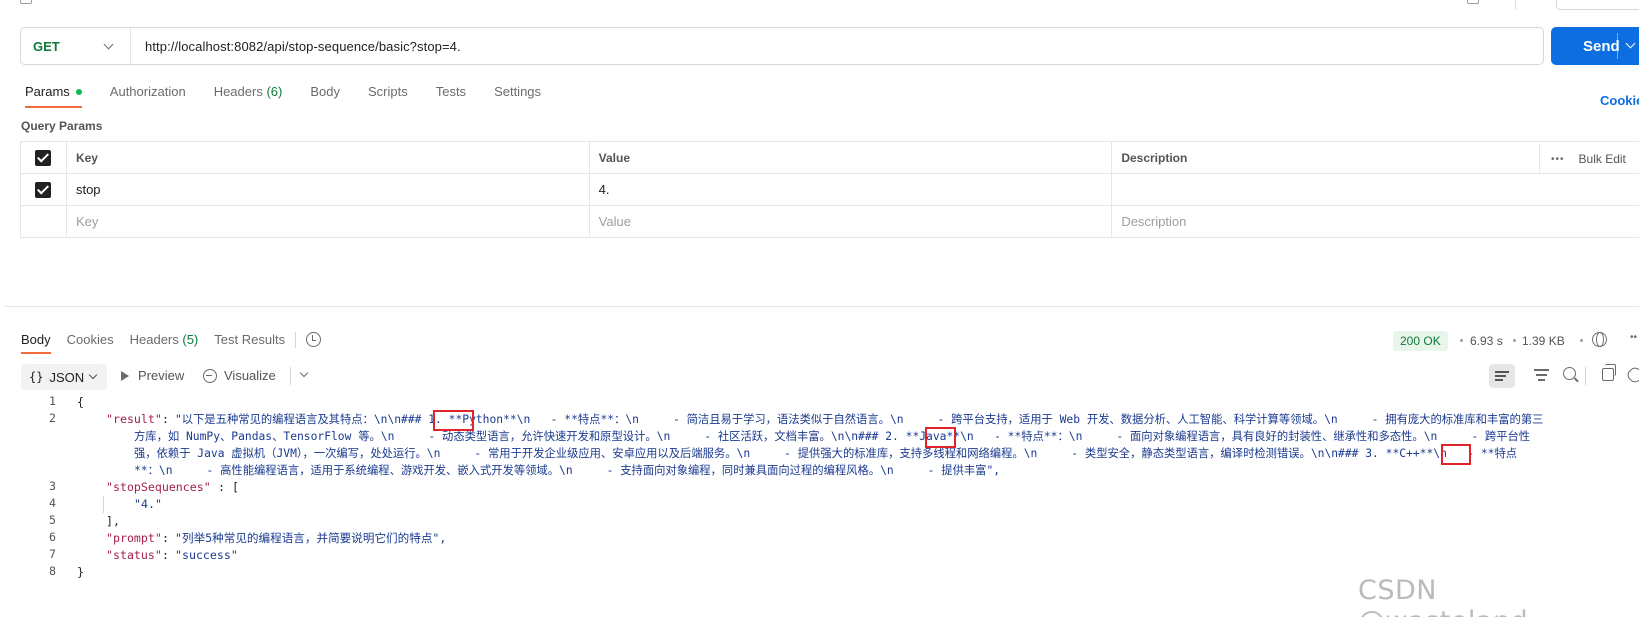  Describe the element at coordinates (52, 486) in the screenshot. I see `line-number: 3` at that location.